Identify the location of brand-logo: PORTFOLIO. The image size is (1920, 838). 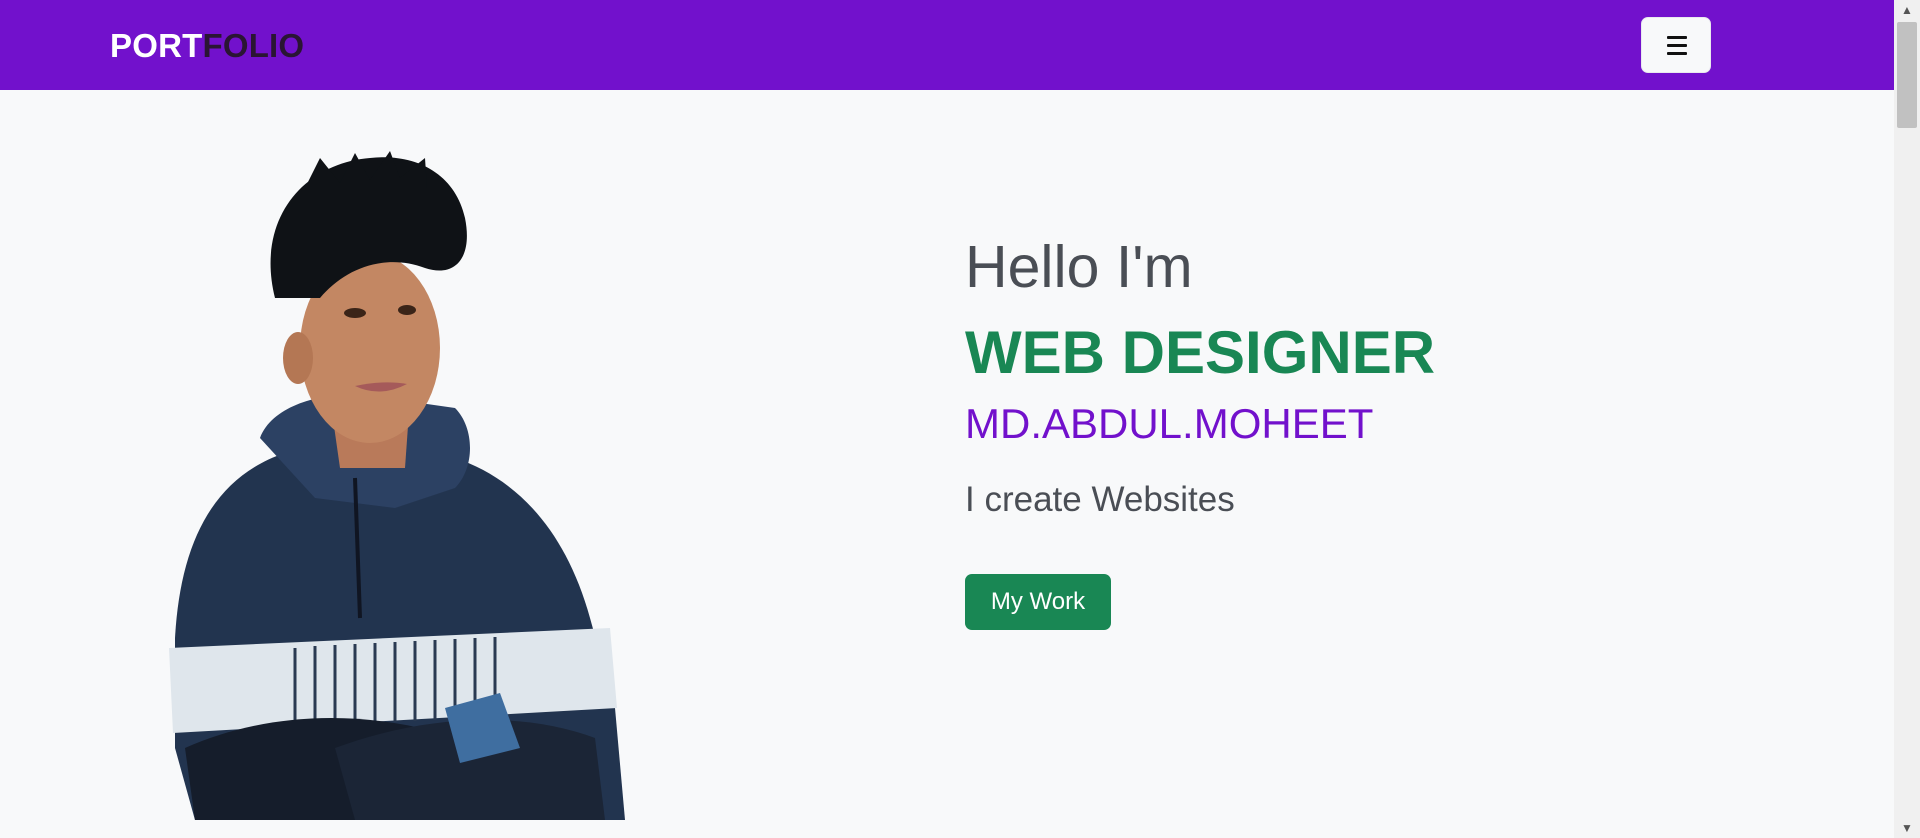
(207, 46).